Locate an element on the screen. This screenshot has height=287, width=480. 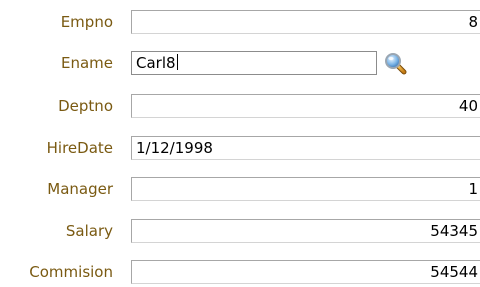
empno-row: Empno 8 is located at coordinates (240, 23).